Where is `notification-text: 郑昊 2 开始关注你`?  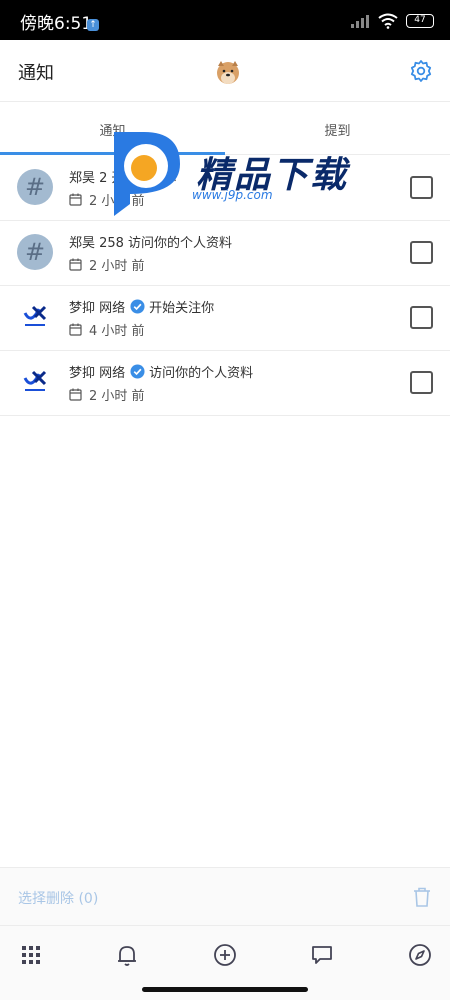 notification-text: 郑昊 2 开始关注你 is located at coordinates (122, 176).